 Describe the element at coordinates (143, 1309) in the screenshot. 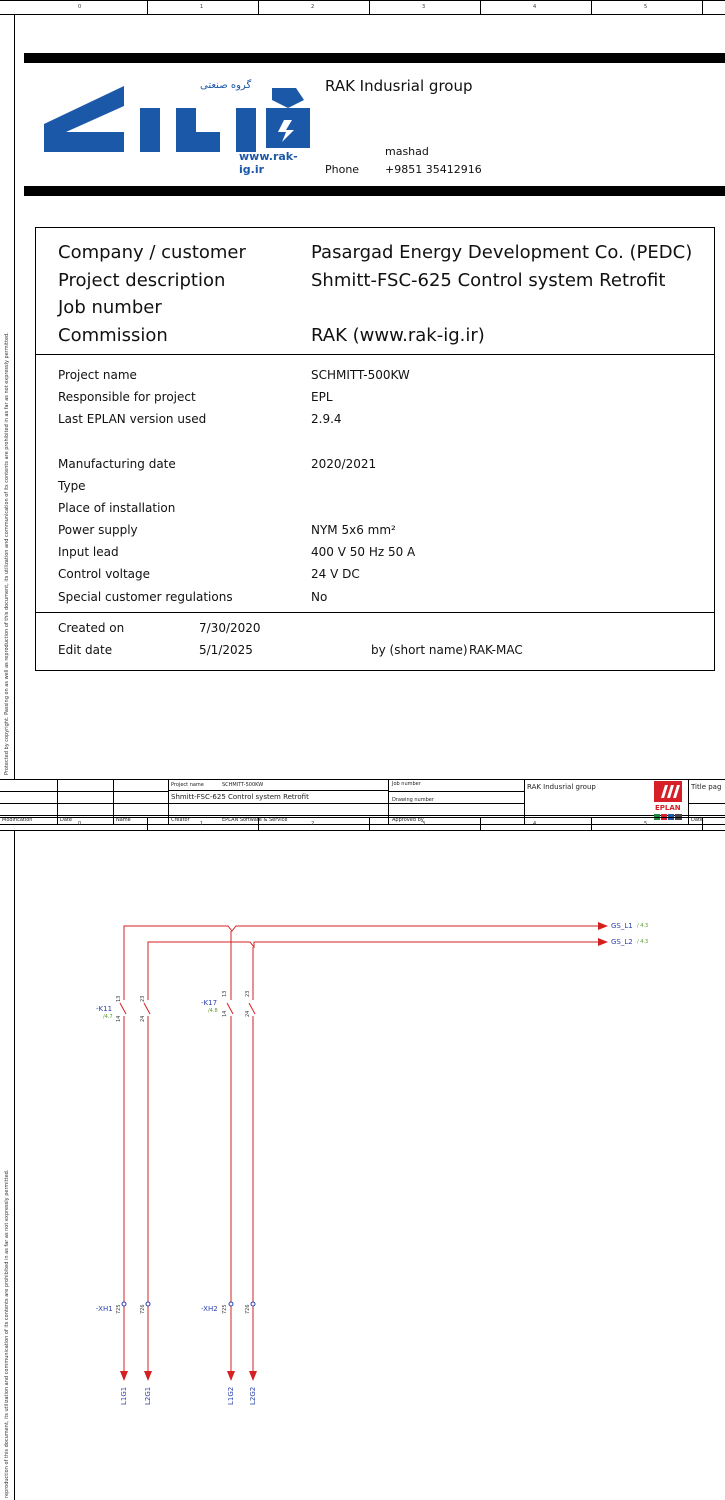

I see `xh1-terminal-726: 726` at that location.